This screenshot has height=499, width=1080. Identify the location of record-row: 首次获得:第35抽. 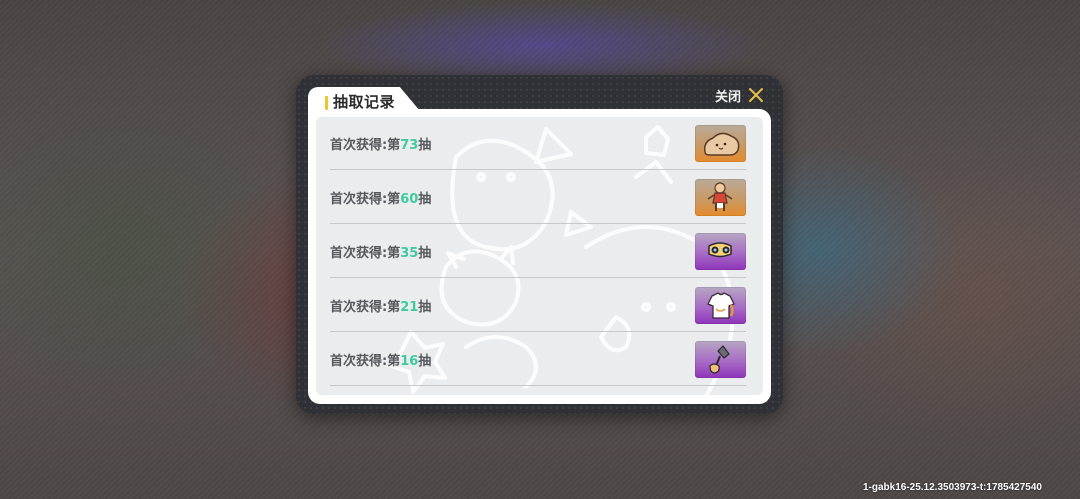
(538, 251).